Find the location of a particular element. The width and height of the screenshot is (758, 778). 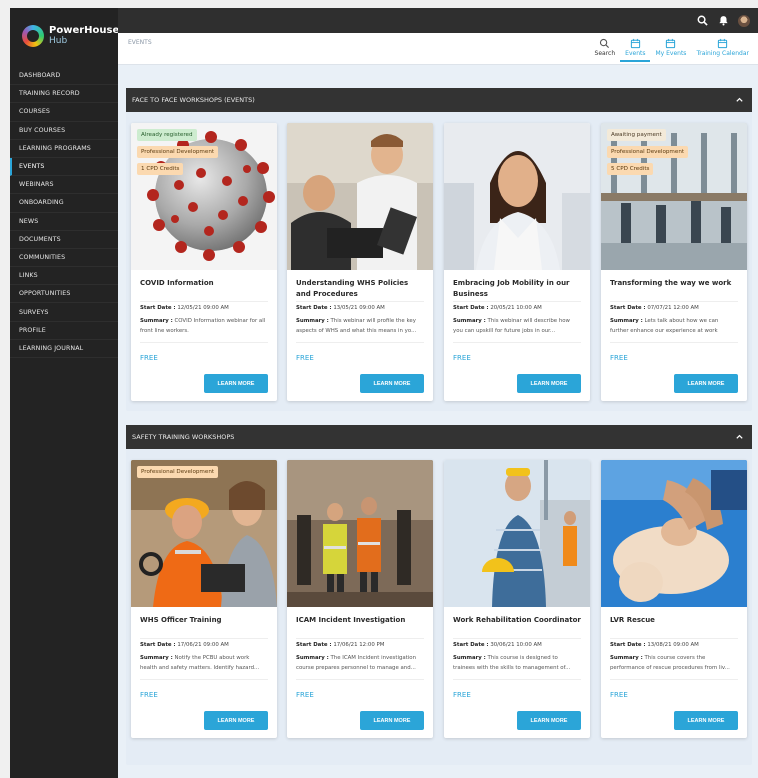

sidebar-item-links: LINKS is located at coordinates (64, 276).